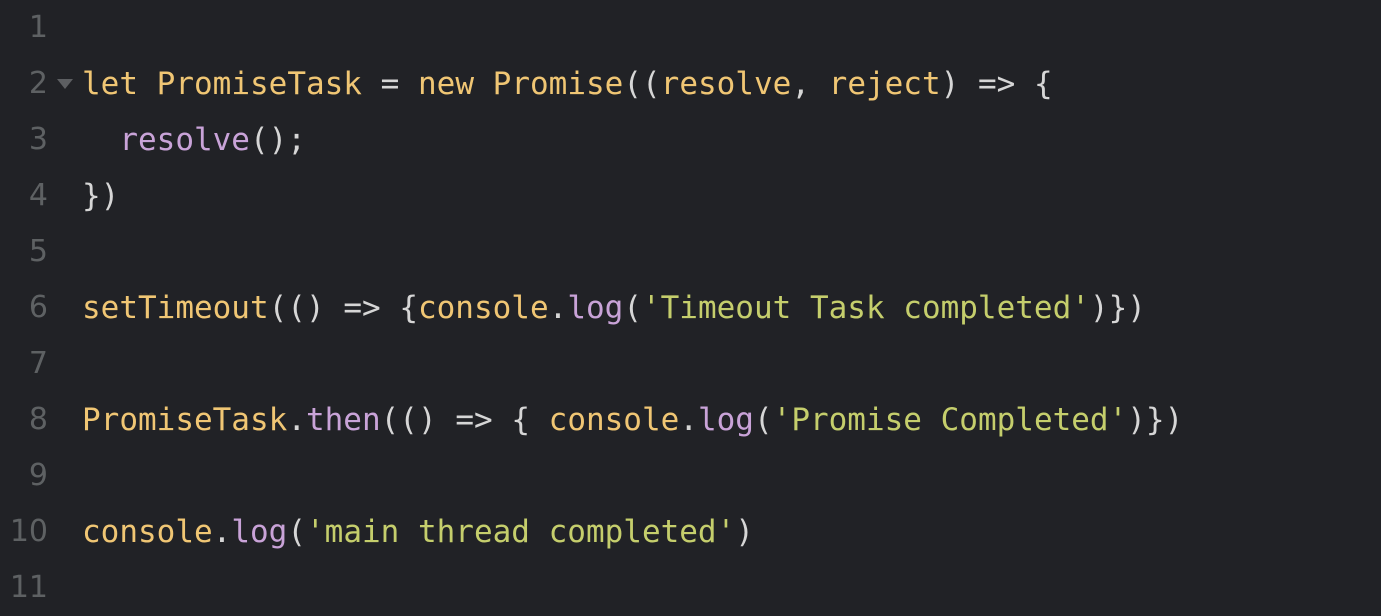 The height and width of the screenshot is (616, 1381). What do you see at coordinates (38, 139) in the screenshot?
I see `line-number: 3` at bounding box center [38, 139].